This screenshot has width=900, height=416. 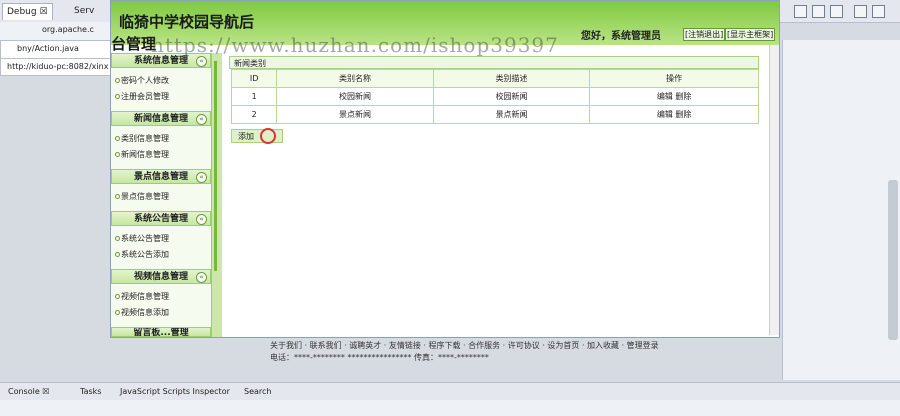 I want to click on file-tab: bny/Action.java, so click(x=48, y=48).